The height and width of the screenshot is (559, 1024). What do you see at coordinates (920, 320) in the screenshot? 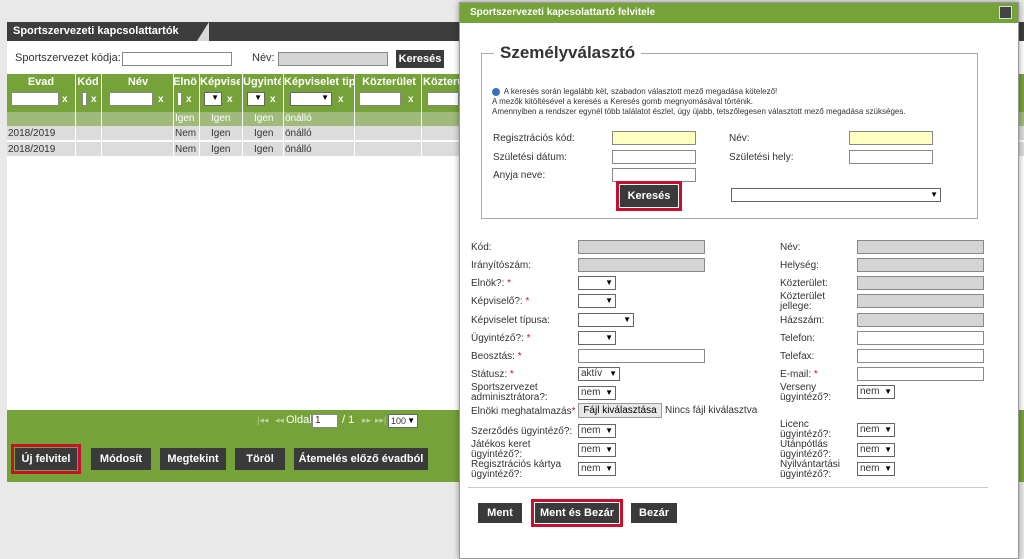
I see `house-number-input` at bounding box center [920, 320].